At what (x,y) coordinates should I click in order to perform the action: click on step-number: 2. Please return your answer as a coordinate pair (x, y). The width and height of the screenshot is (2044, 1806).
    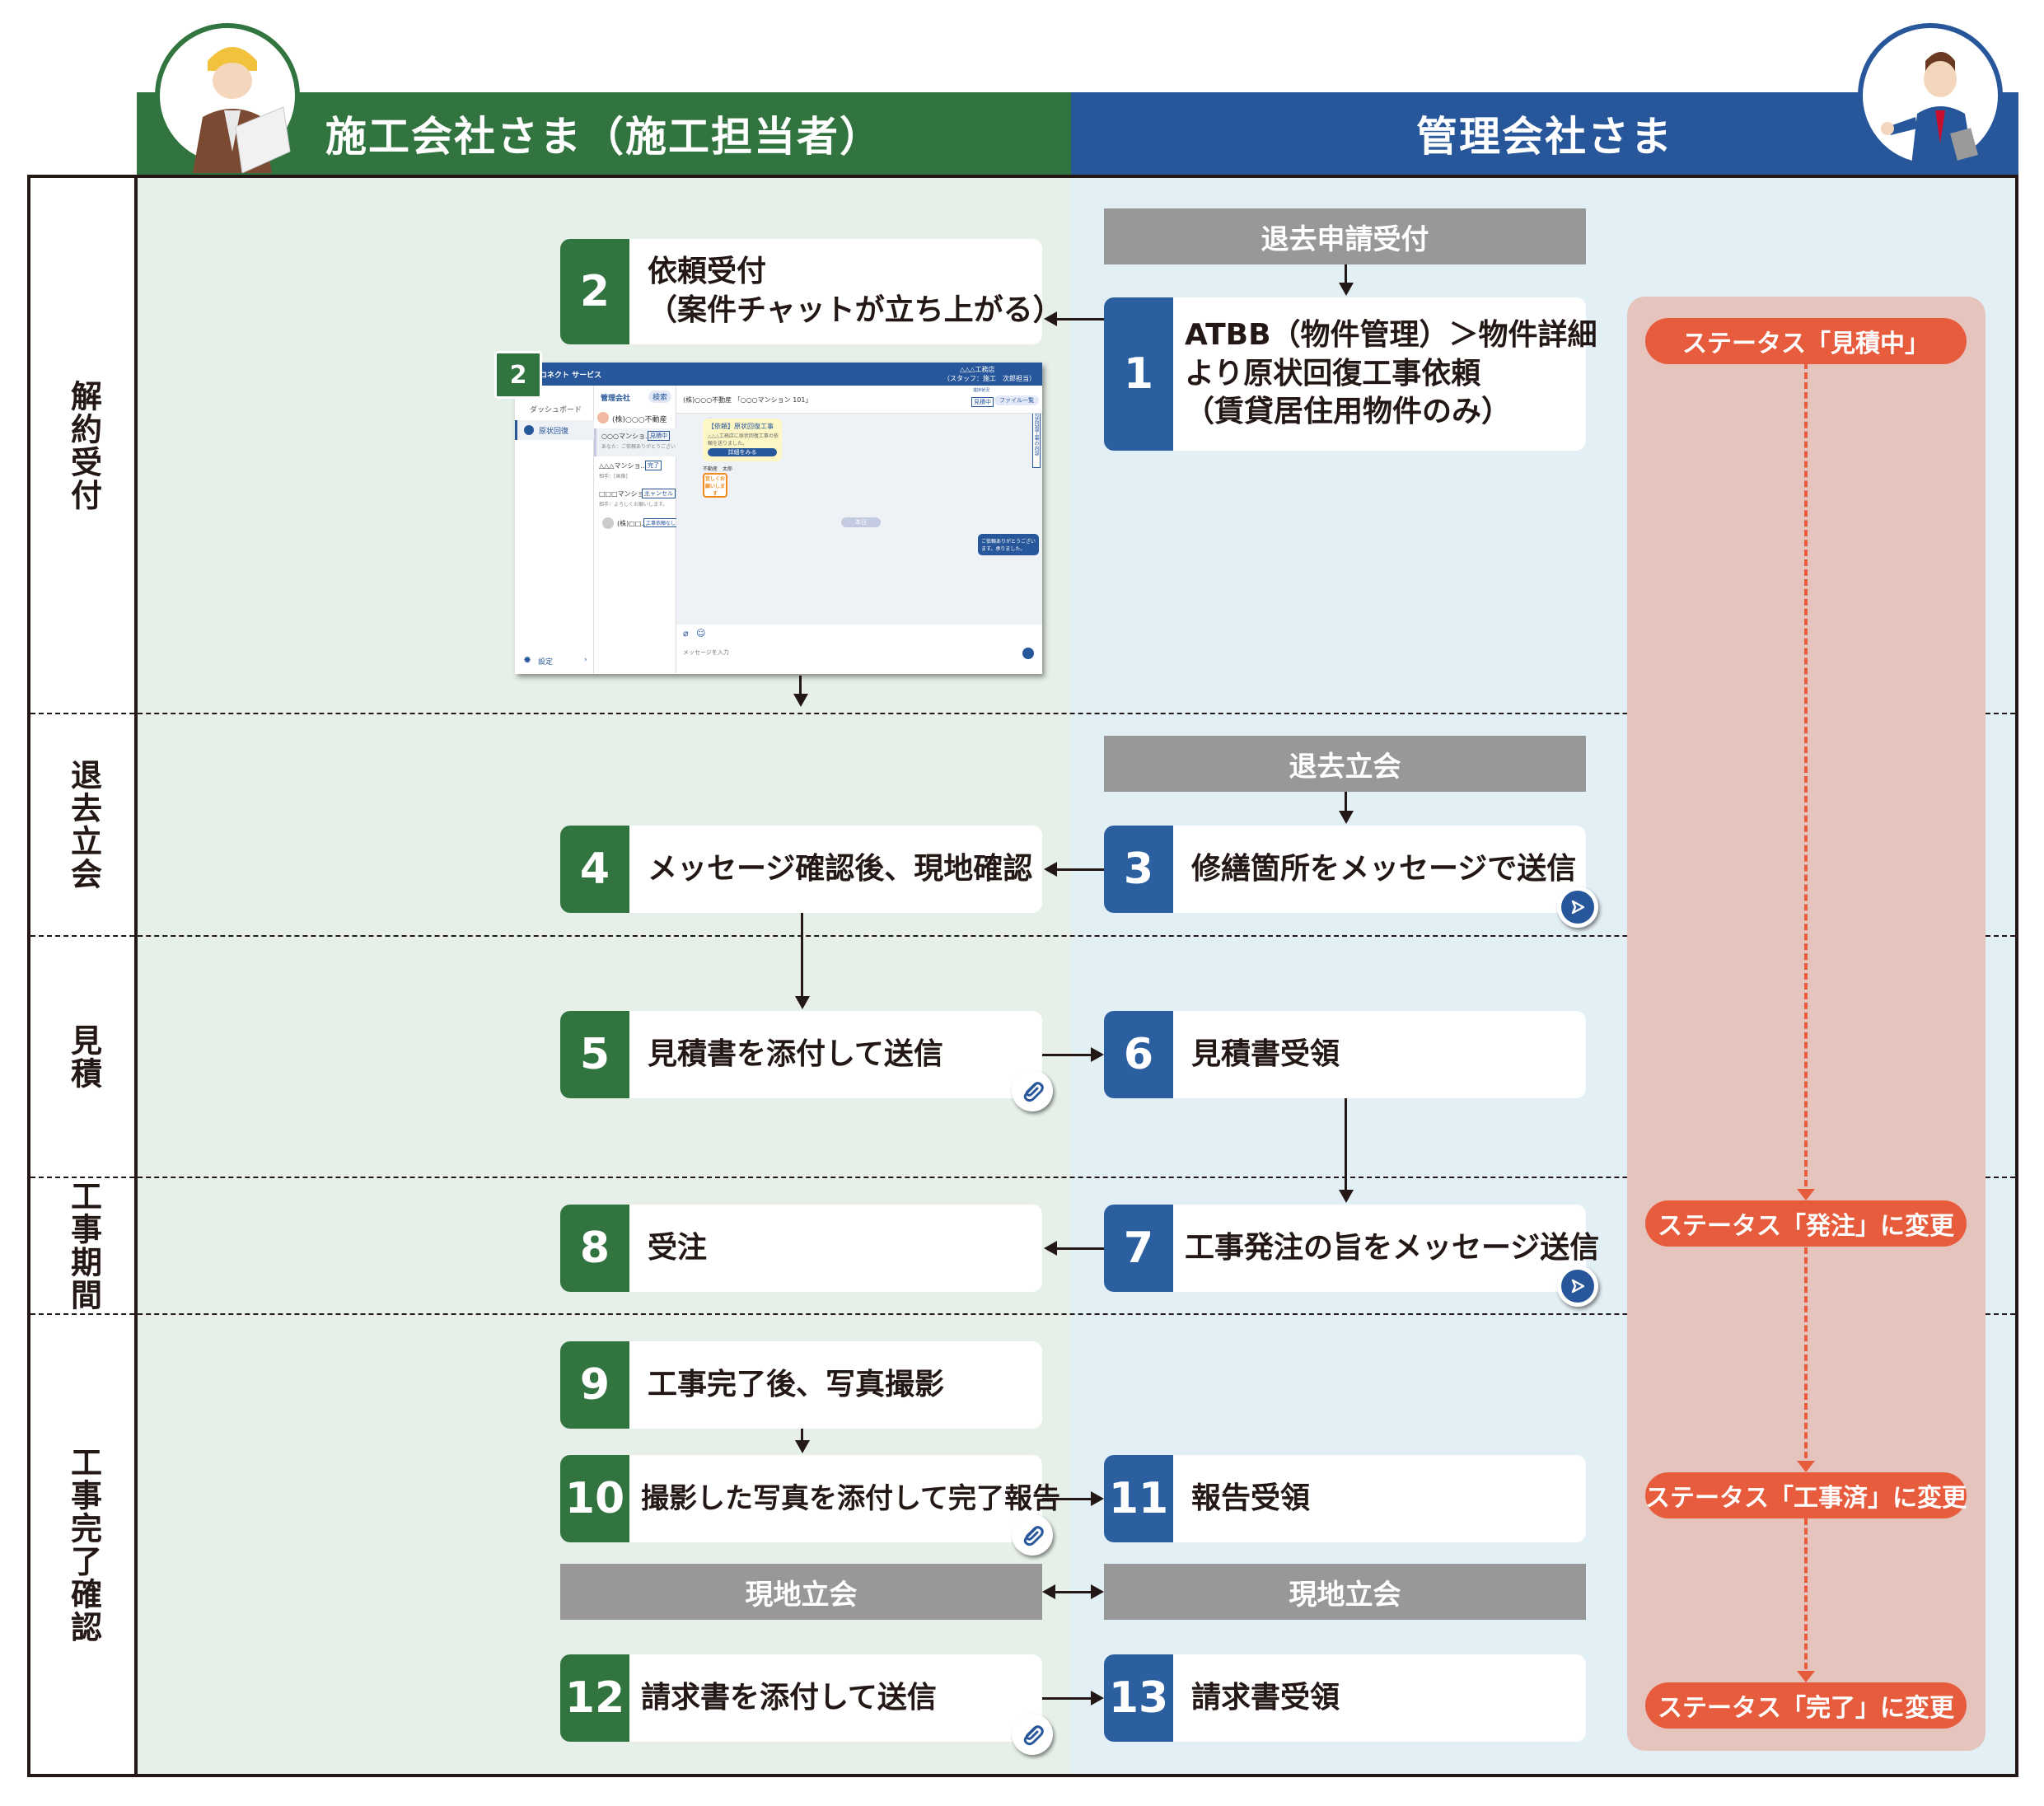
    Looking at the image, I should click on (594, 291).